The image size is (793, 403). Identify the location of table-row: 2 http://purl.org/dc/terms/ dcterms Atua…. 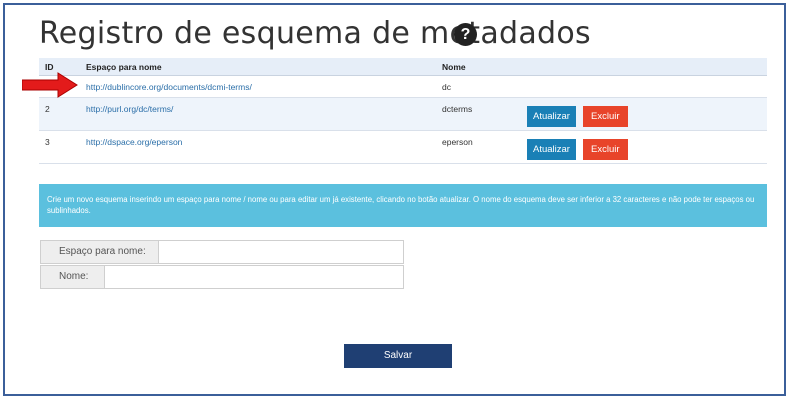
(403, 114).